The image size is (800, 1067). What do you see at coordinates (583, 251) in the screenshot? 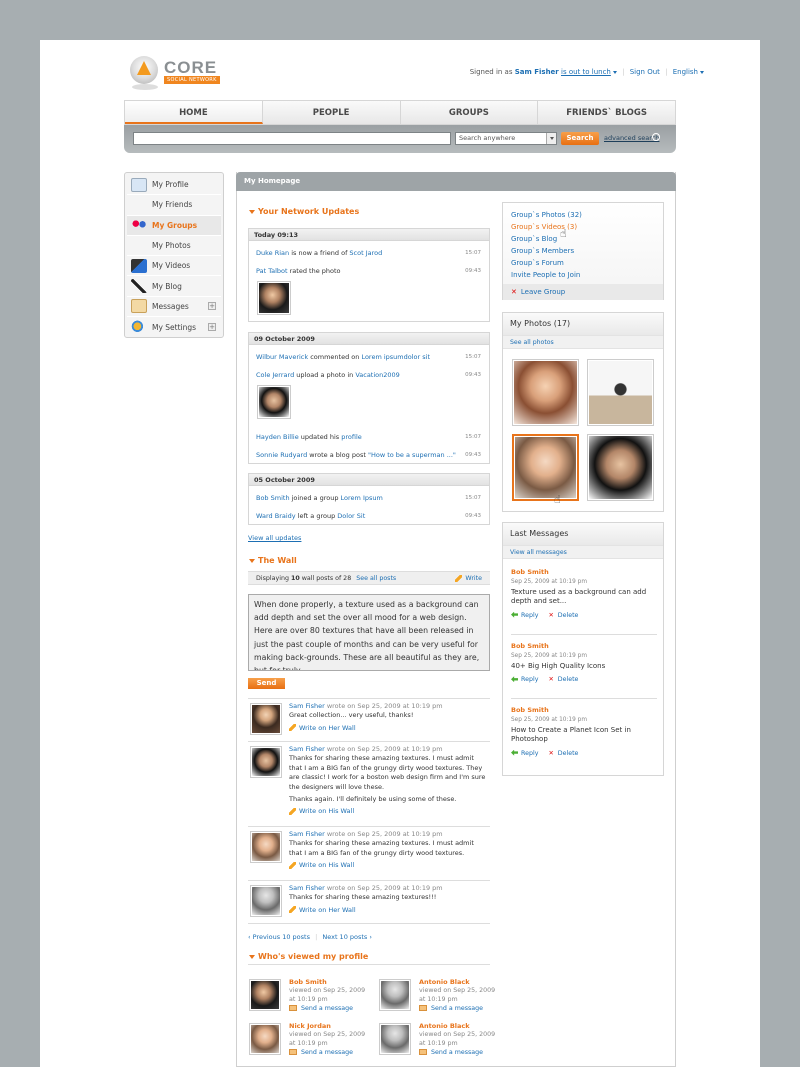
I see `group-members-link: Group`s Members` at bounding box center [583, 251].